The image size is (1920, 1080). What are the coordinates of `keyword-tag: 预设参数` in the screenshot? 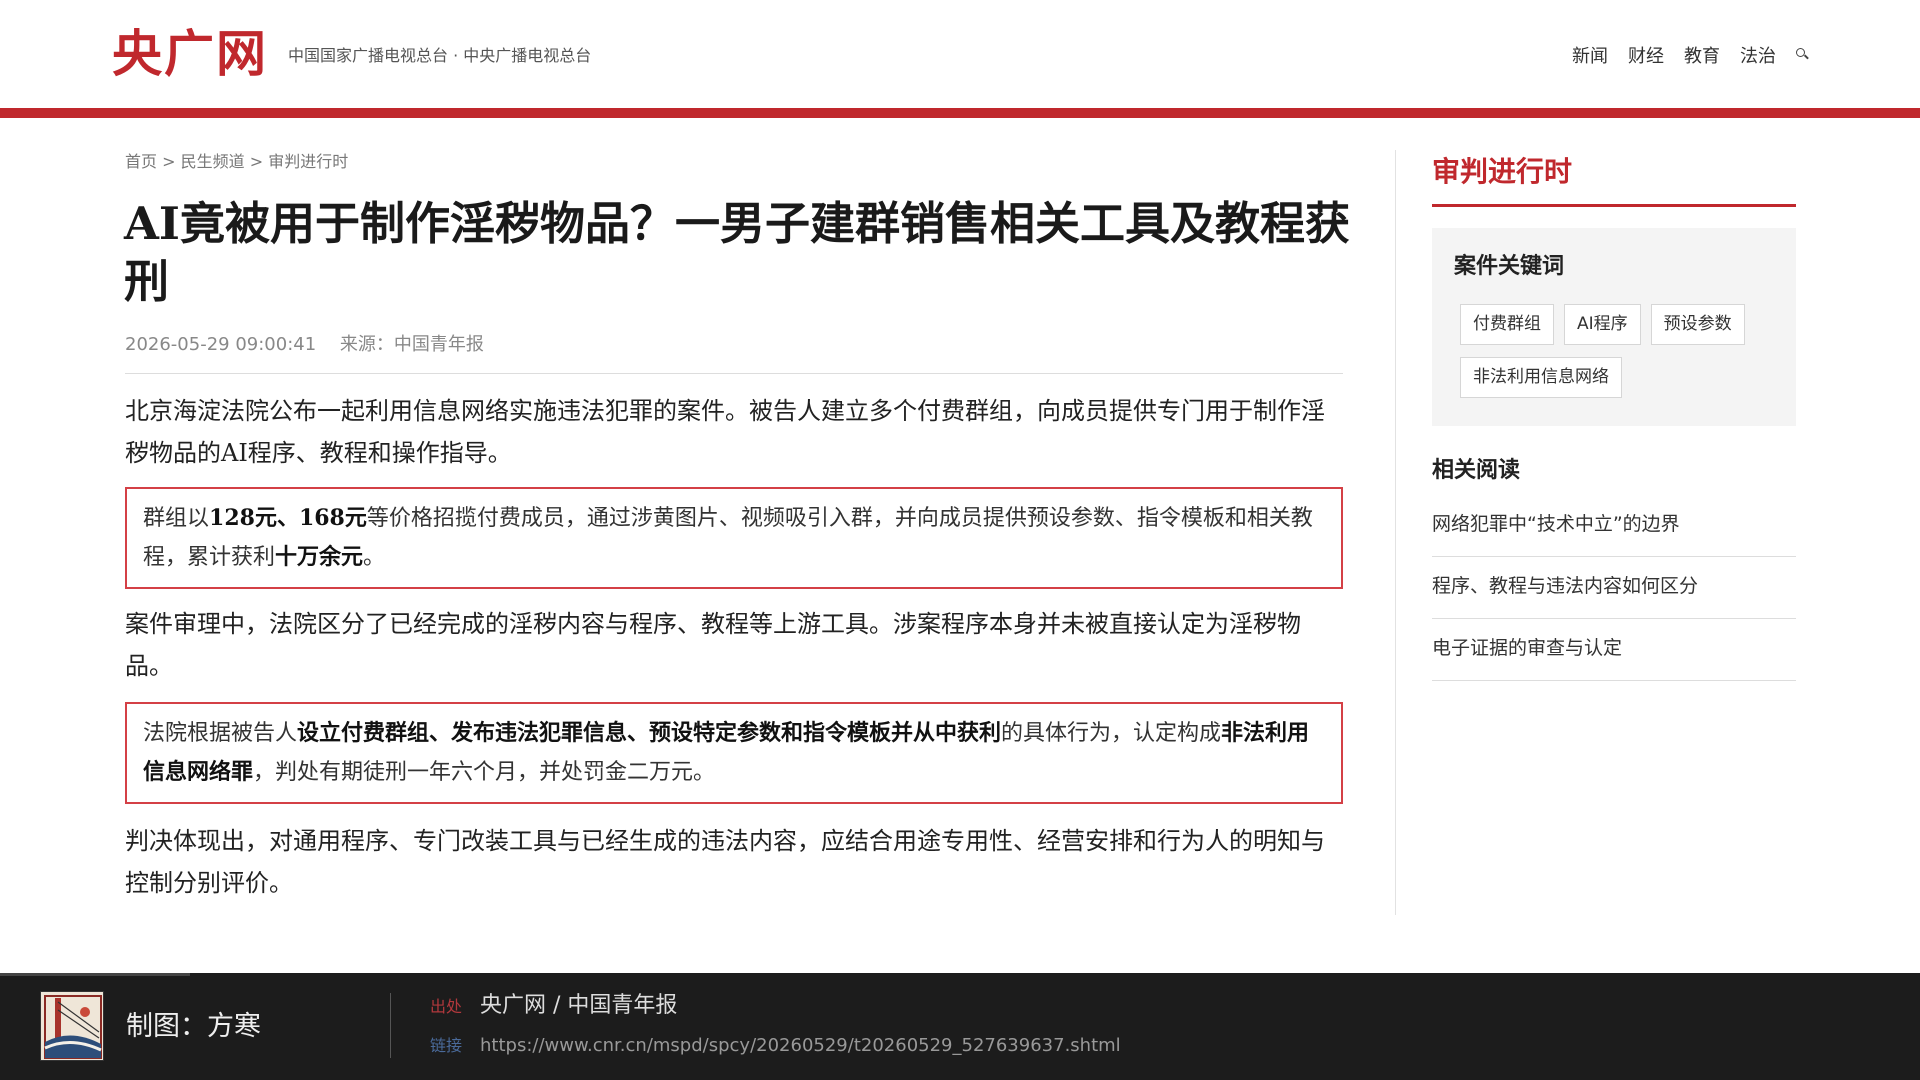 It's located at (1697, 324).